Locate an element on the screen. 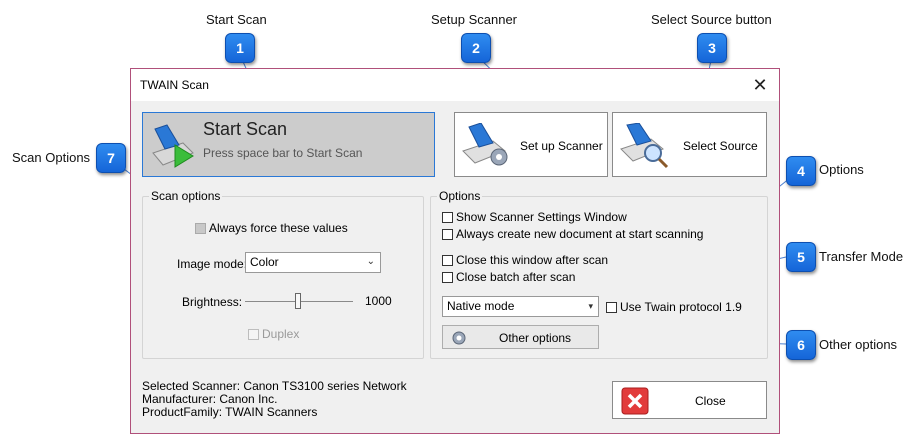 The image size is (917, 443). close-window-label: Close this window after scan is located at coordinates (532, 260).